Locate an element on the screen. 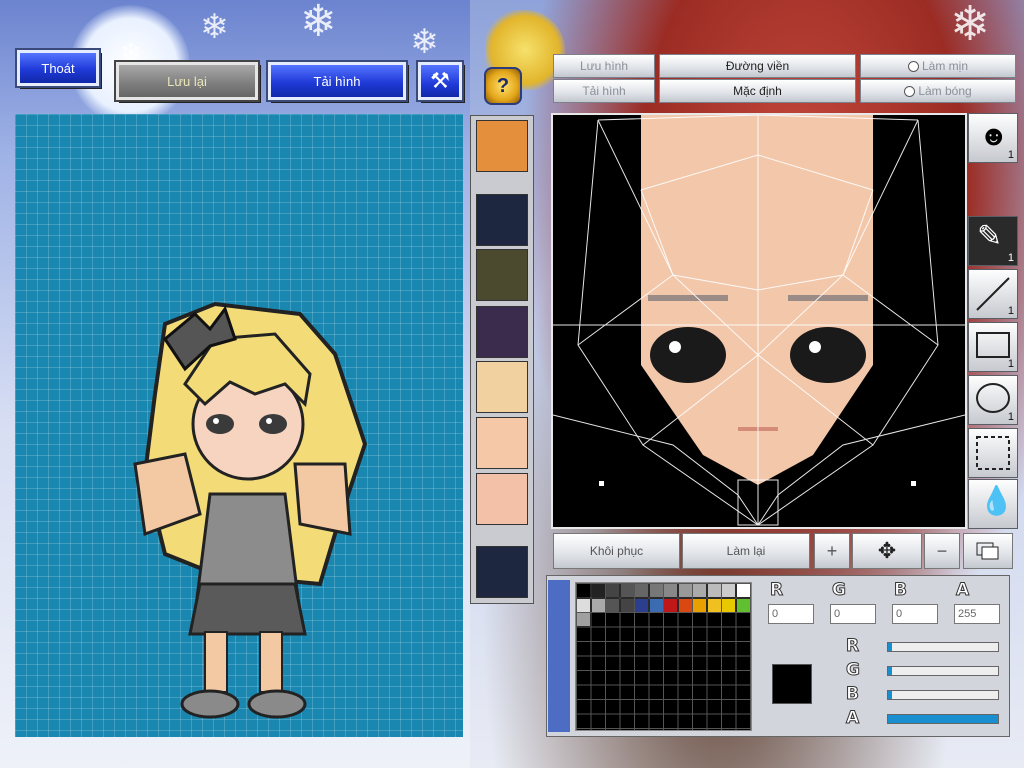 The height and width of the screenshot is (768, 1024). color-palette-grid is located at coordinates (663, 656).